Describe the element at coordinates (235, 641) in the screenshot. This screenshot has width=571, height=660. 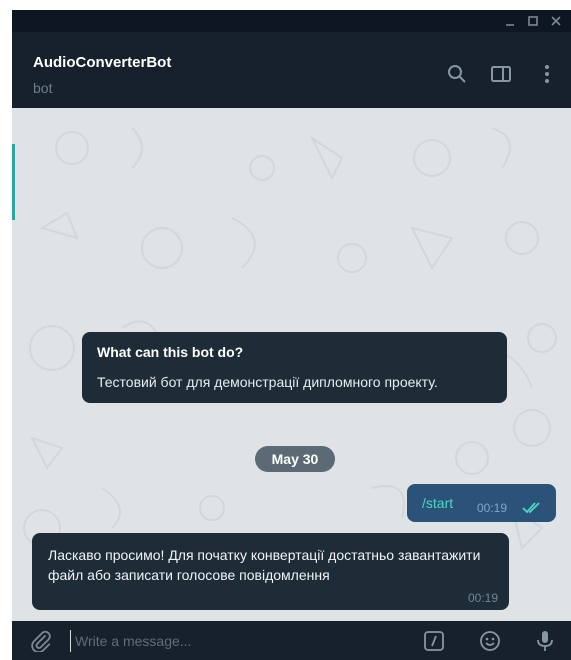
I see `message-input` at that location.